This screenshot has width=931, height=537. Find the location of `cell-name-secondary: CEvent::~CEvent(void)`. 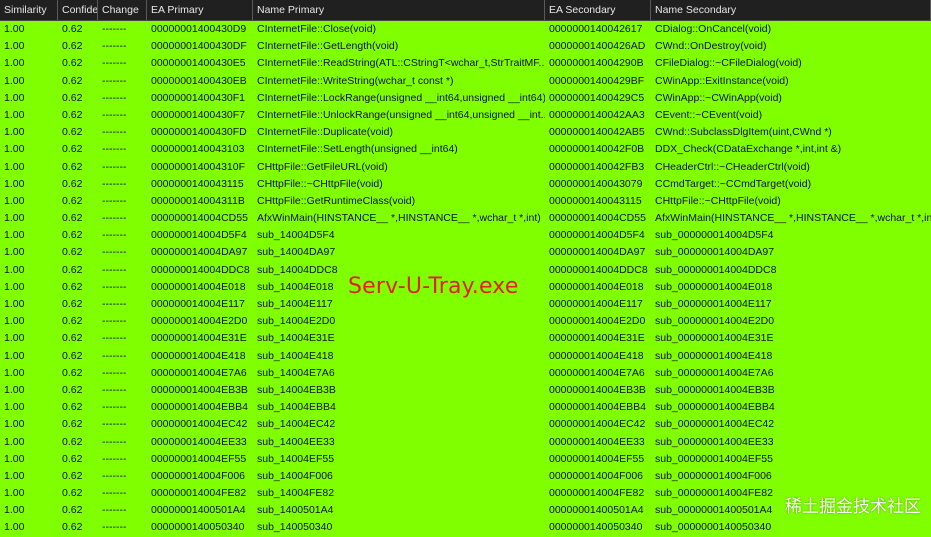

cell-name-secondary: CEvent::~CEvent(void) is located at coordinates (709, 114).